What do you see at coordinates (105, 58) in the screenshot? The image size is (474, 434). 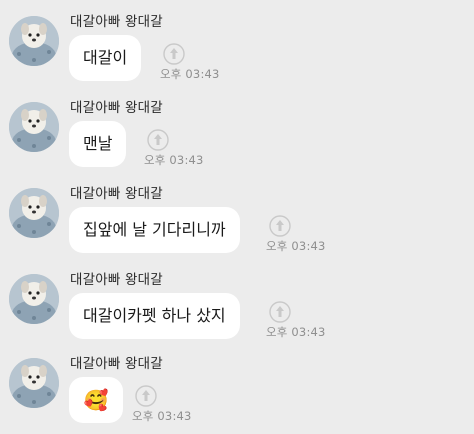 I see `message-bubble: 대갈이` at bounding box center [105, 58].